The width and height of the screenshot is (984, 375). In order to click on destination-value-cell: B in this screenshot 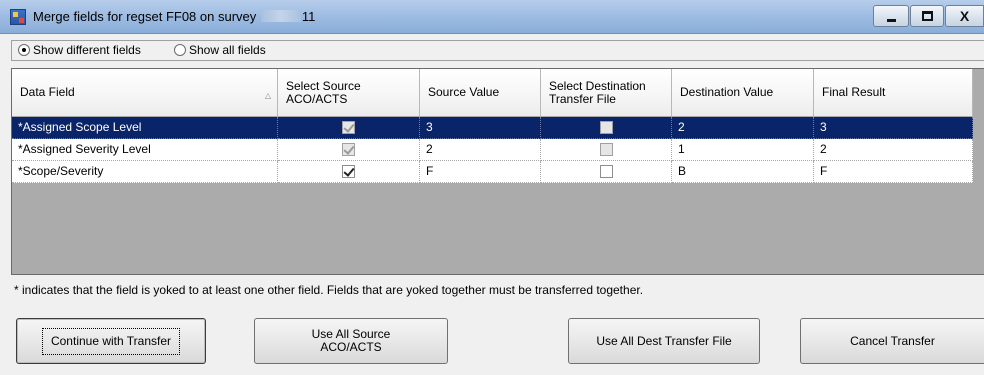, I will do `click(743, 172)`.